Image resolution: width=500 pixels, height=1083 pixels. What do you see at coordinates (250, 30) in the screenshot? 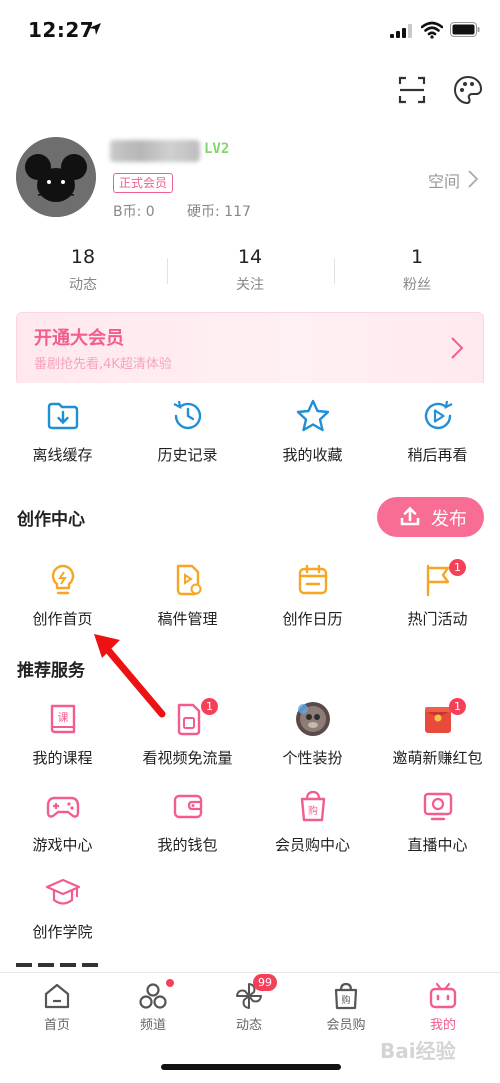
I see `status-bar: 12:27` at bounding box center [250, 30].